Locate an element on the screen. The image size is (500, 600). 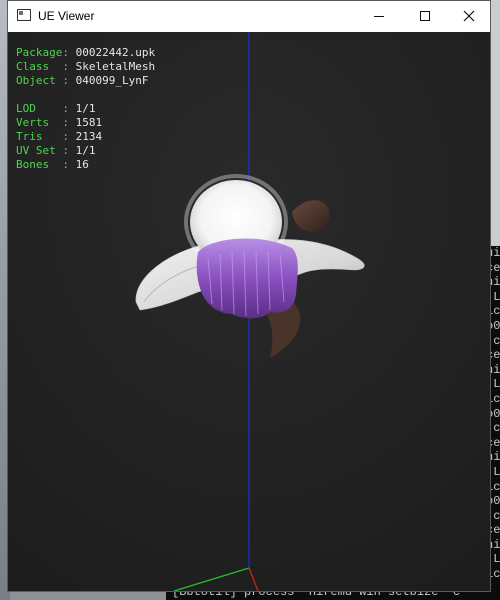
bones-label: Bones : is located at coordinates (42, 164).